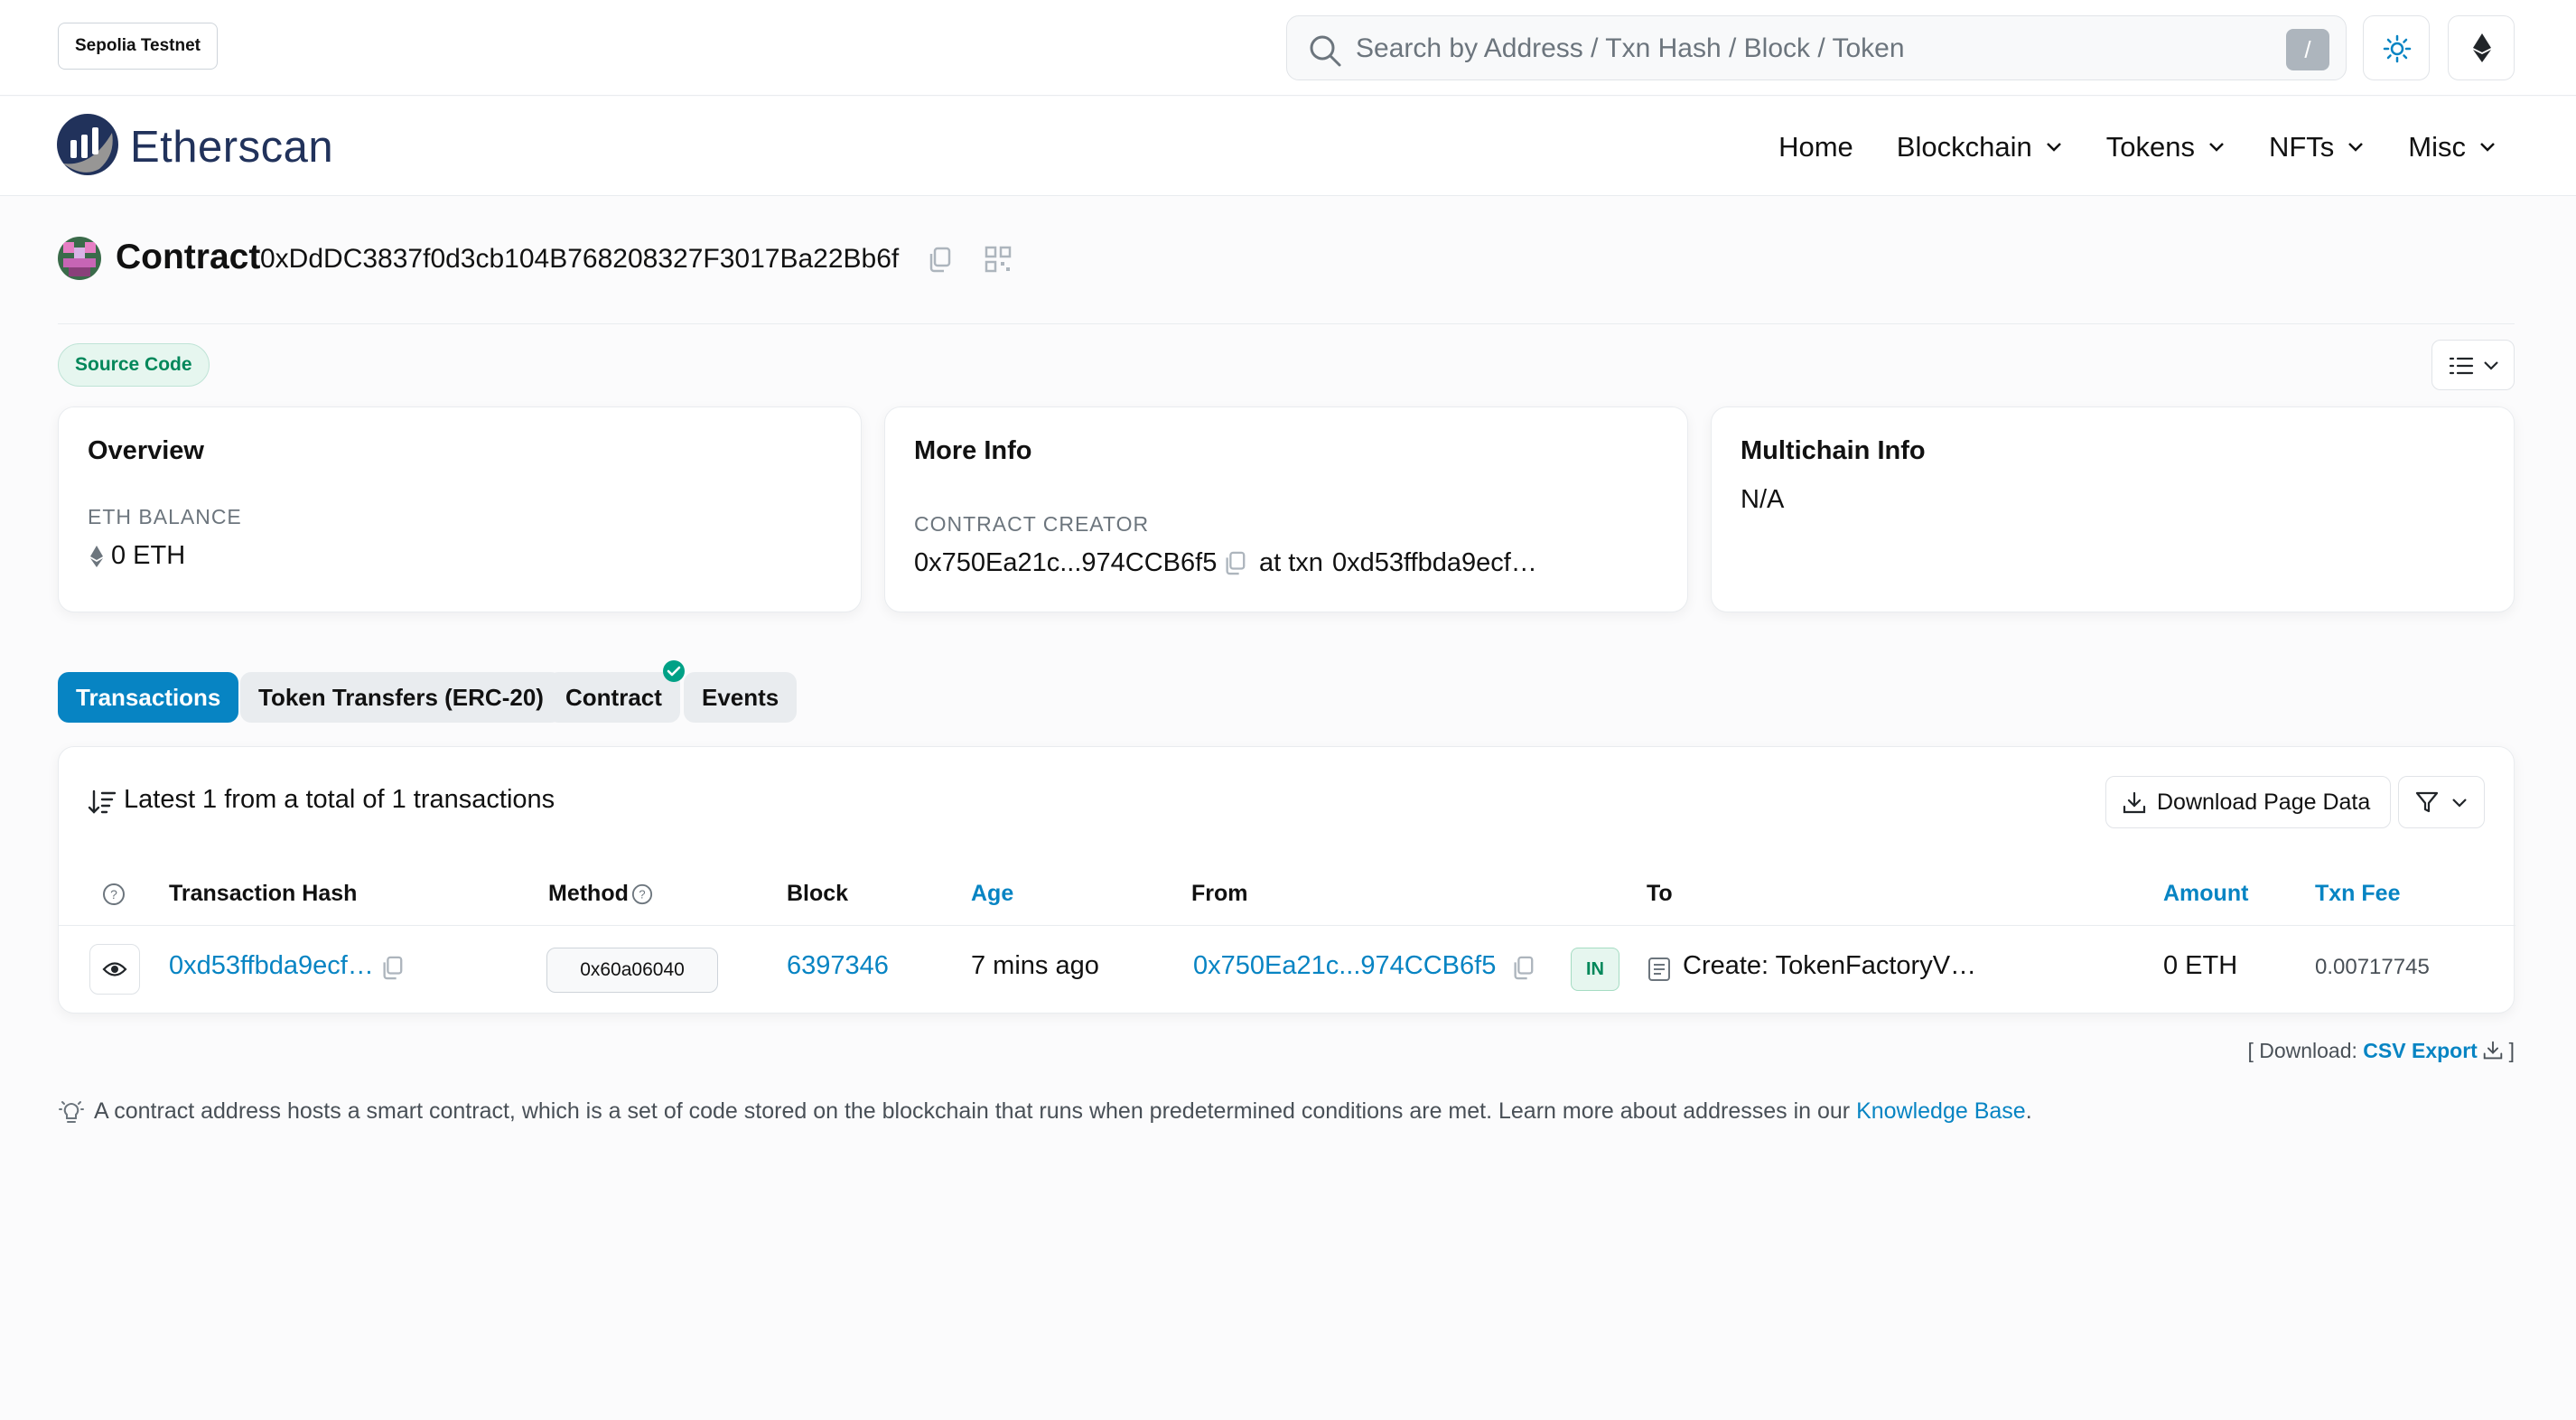 The height and width of the screenshot is (1420, 2576). Describe the element at coordinates (838, 966) in the screenshot. I see `block-link: 6397346` at that location.